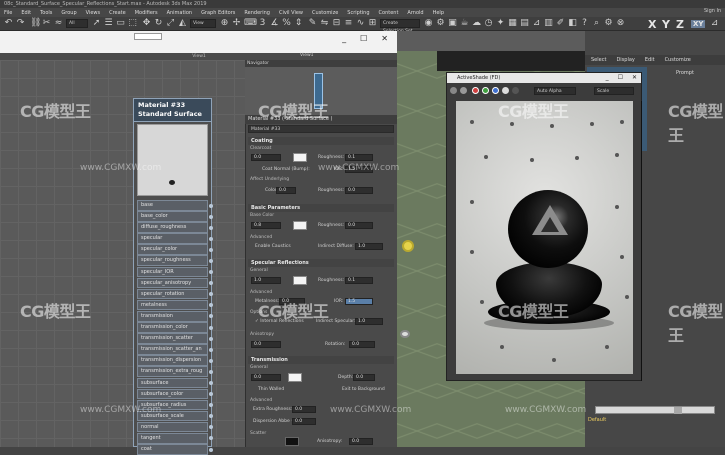 The height and width of the screenshot is (455, 725). I want to click on render-frame-icon: ▣, so click(452, 23).